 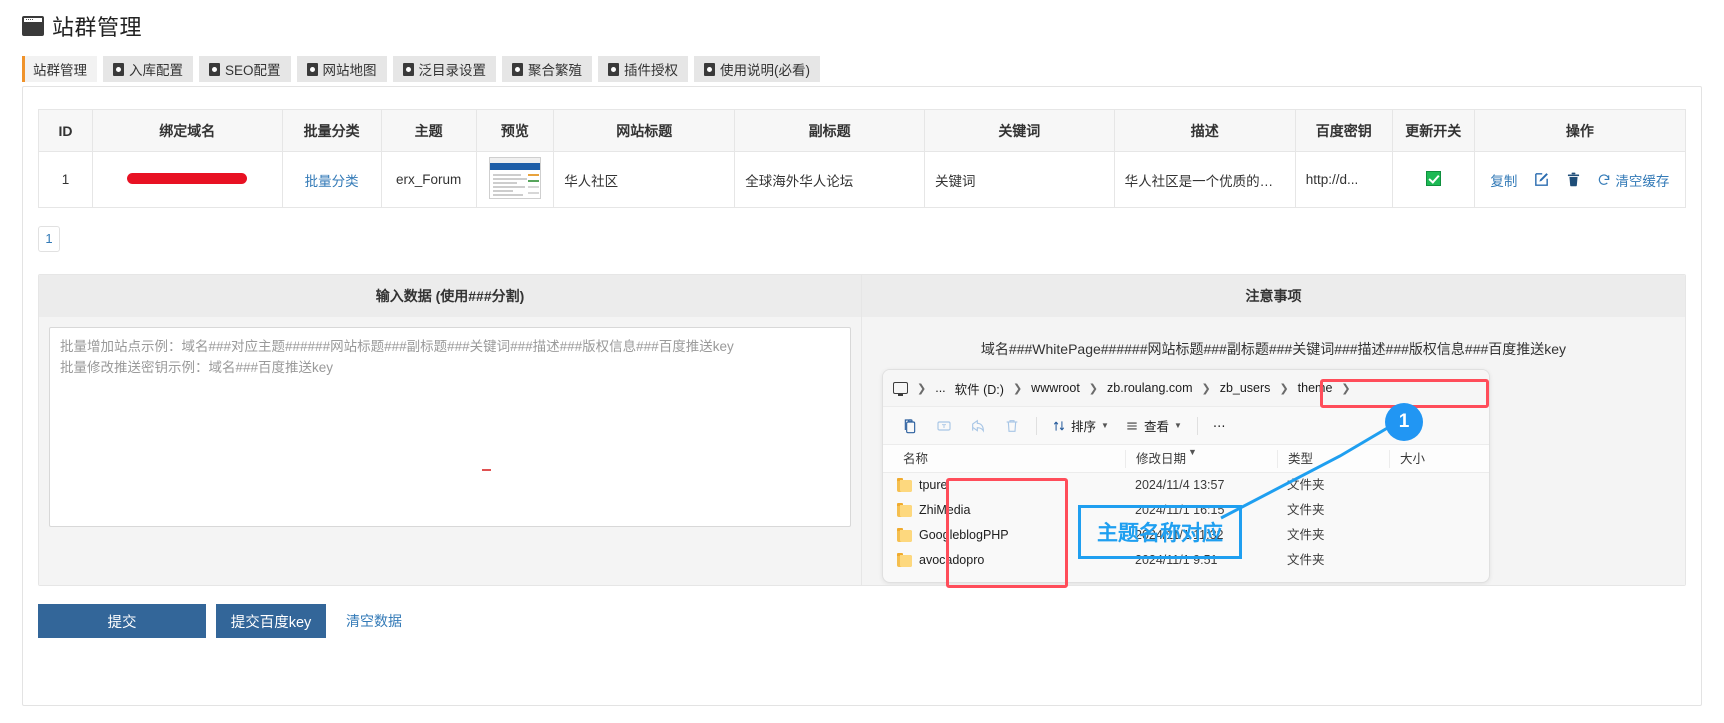 I want to click on share-icon, so click(x=978, y=426).